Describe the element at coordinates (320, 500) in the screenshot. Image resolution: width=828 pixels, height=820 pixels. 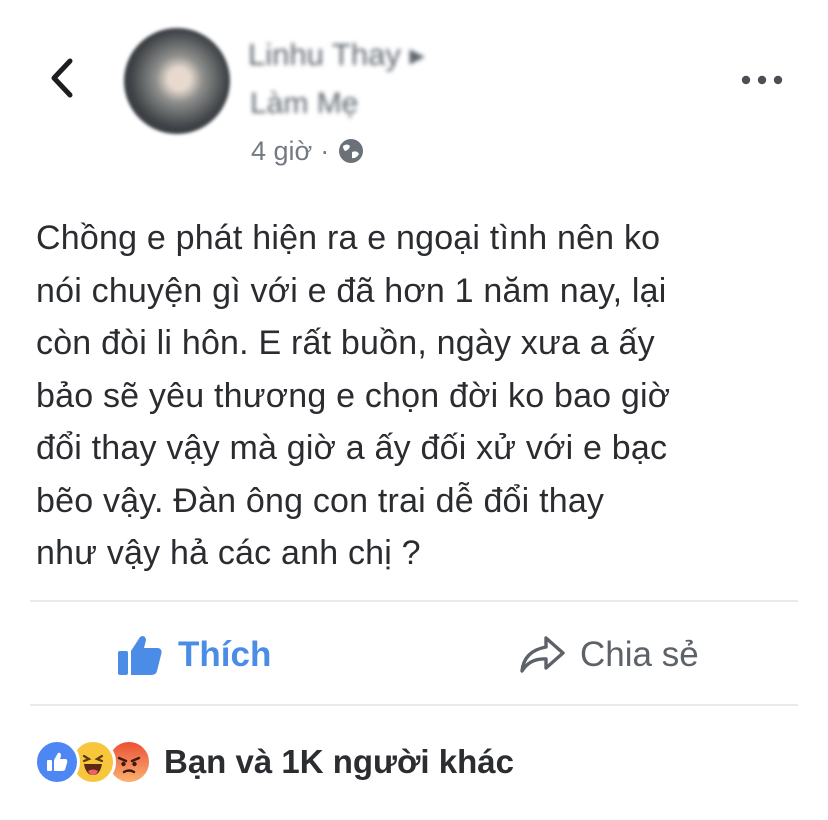
I see `post-line: bẽo vậy. Đàn ông con trai dễ đổi thay` at that location.